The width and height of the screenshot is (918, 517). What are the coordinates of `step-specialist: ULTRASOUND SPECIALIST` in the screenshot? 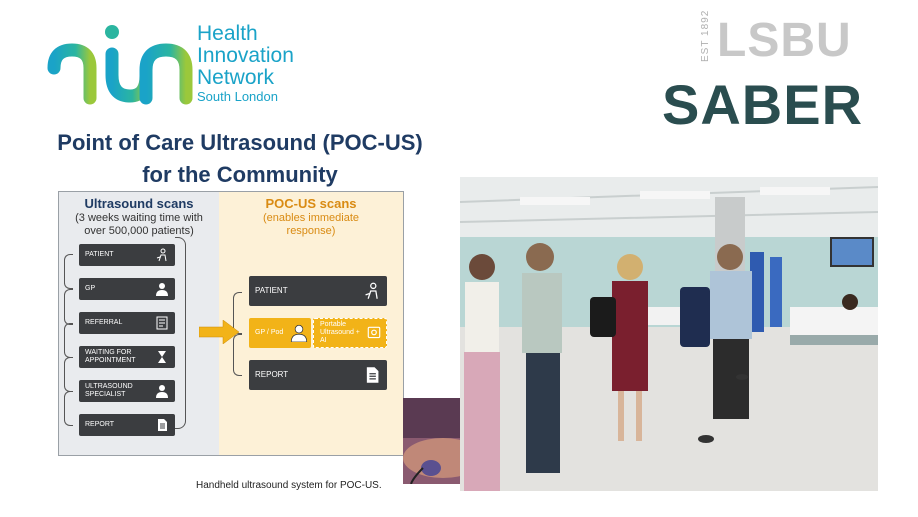 It's located at (127, 391).